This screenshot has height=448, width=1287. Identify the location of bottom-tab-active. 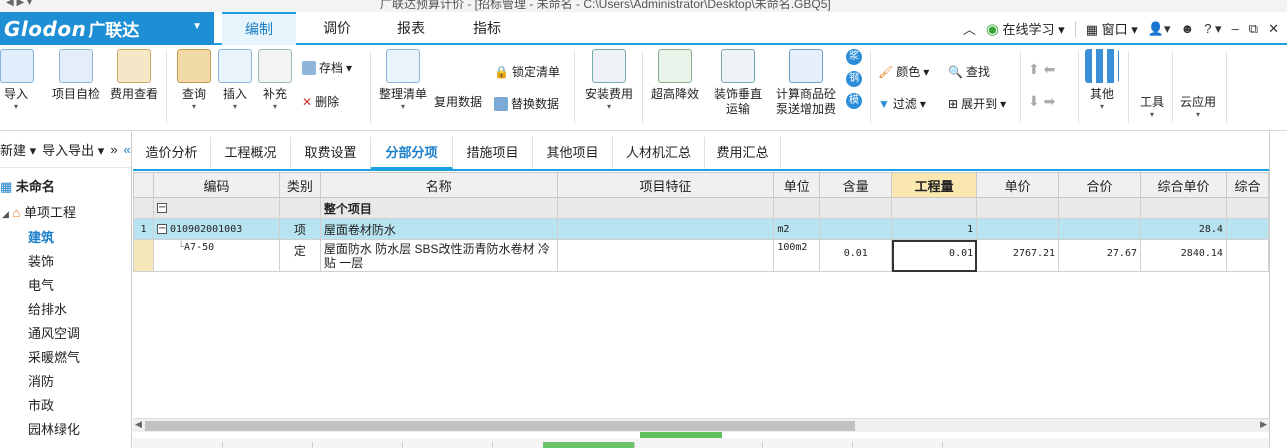
(589, 445).